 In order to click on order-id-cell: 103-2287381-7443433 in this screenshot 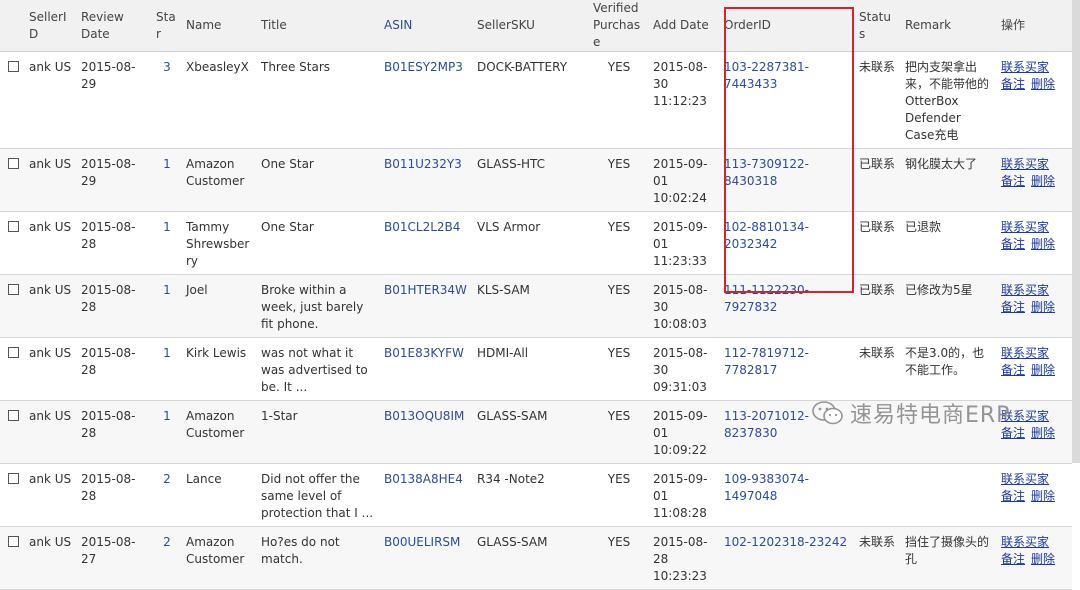, I will do `click(787, 100)`.